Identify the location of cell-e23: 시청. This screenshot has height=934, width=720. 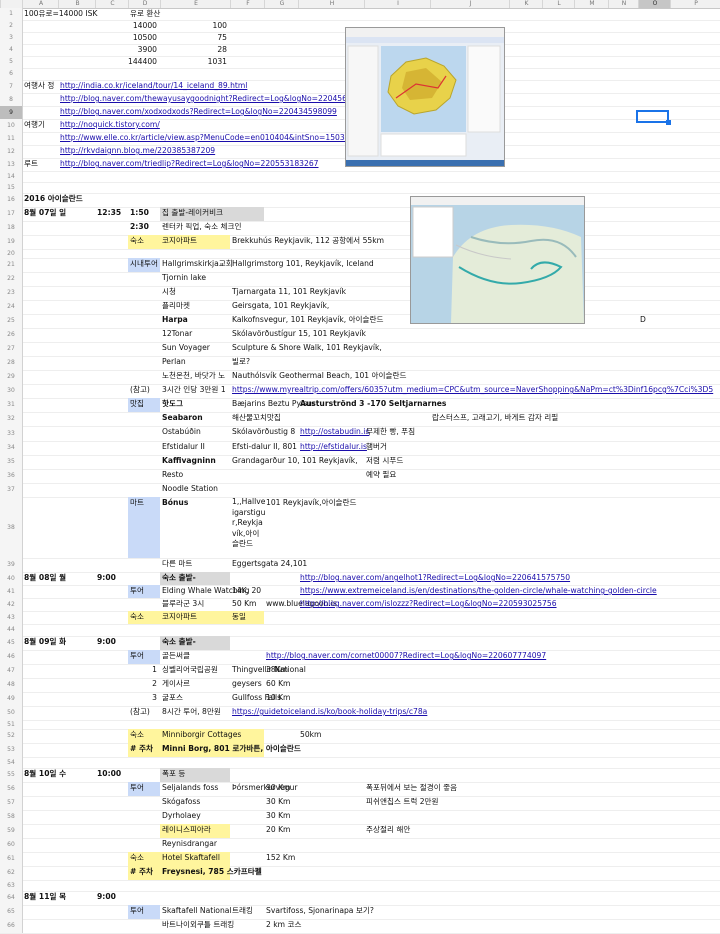
(169, 292).